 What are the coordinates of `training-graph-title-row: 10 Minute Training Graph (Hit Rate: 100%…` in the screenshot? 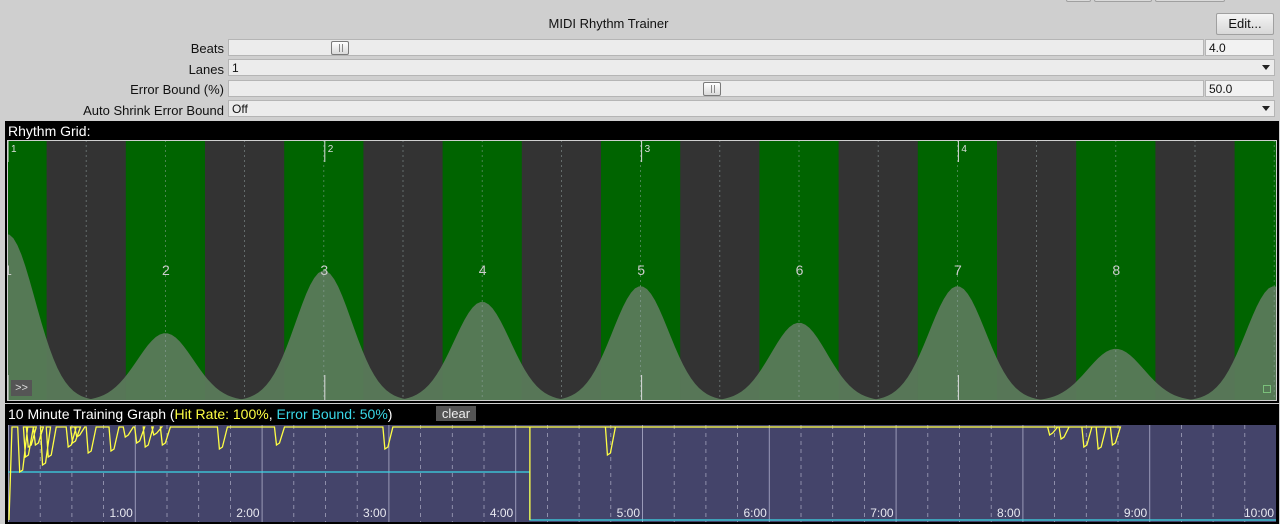 It's located at (200, 414).